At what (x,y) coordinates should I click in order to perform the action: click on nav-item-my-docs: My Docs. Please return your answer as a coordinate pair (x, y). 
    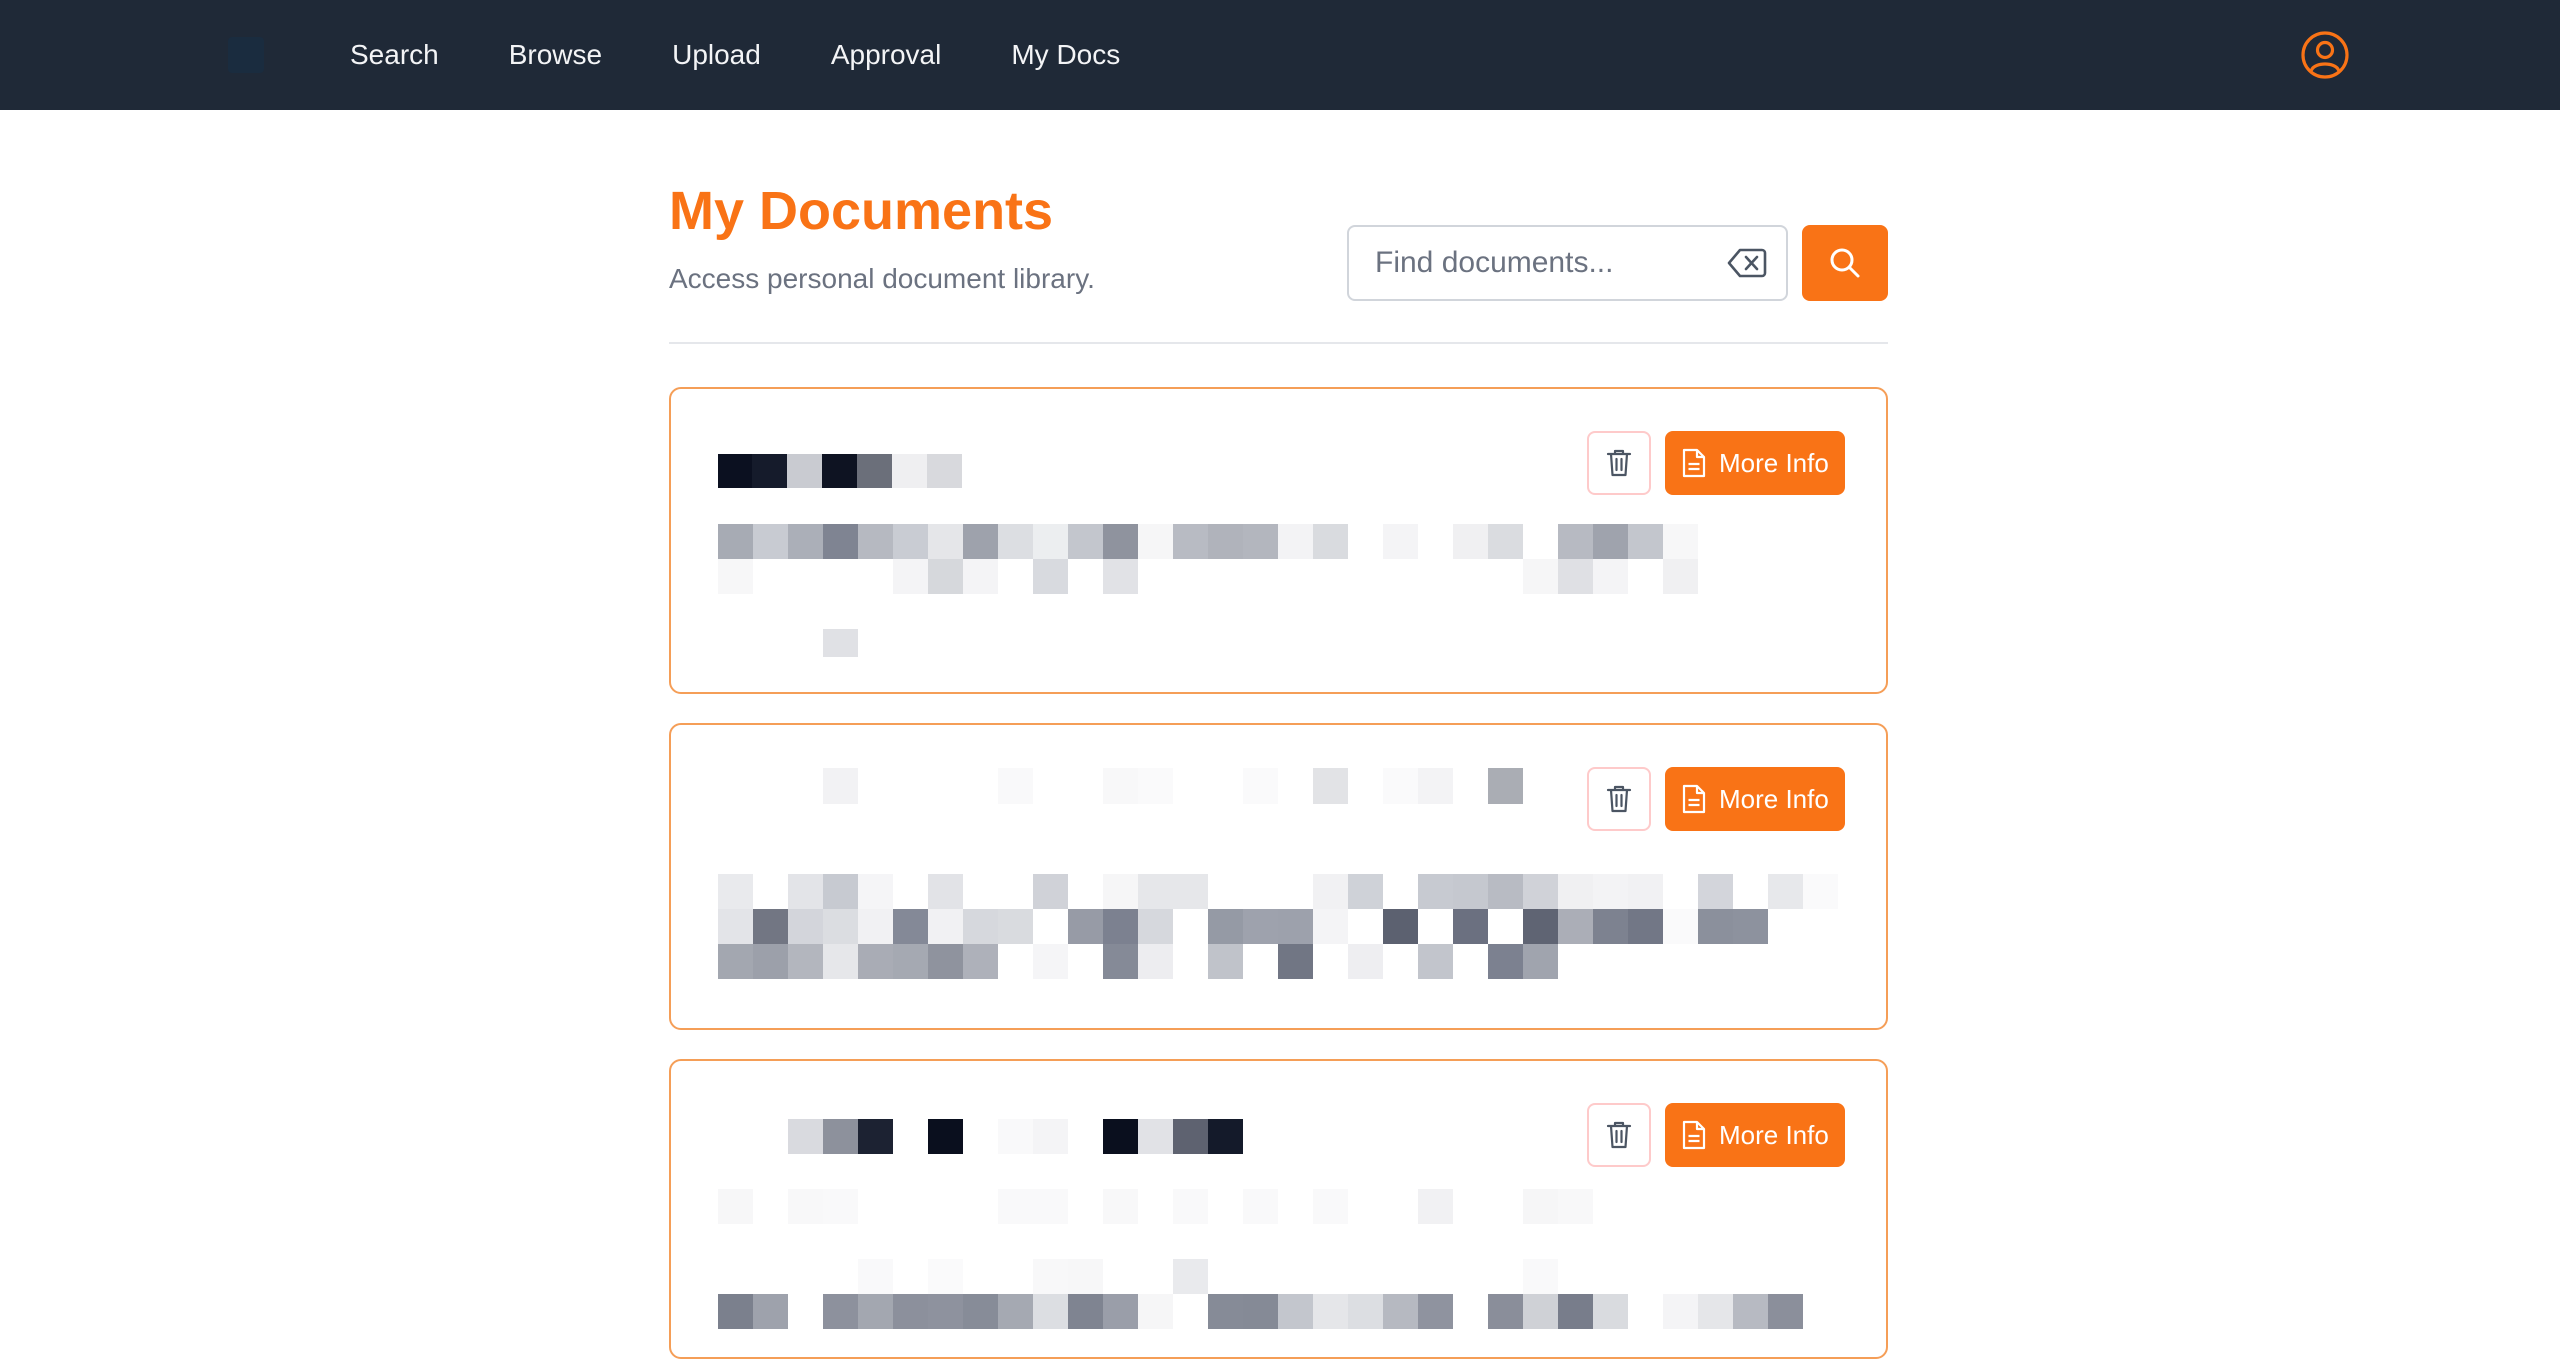
    Looking at the image, I should click on (1065, 55).